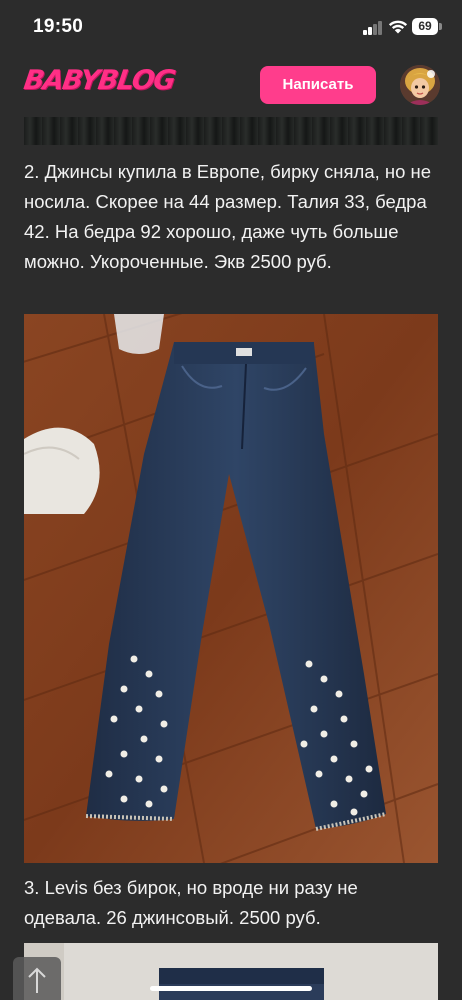 This screenshot has width=462, height=1000. I want to click on battery-icon: 69, so click(427, 26).